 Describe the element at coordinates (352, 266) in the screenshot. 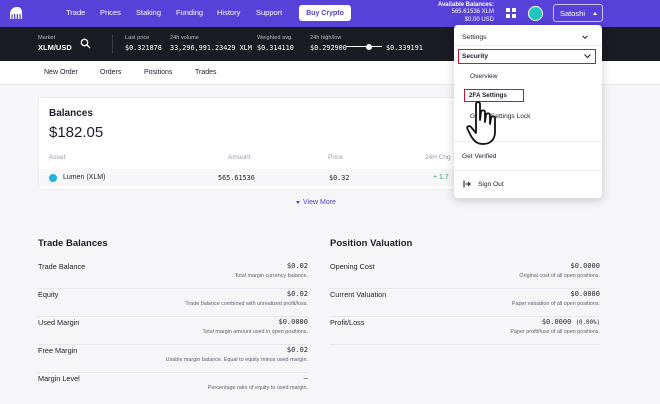

I see `row-label: Opening Cost` at that location.